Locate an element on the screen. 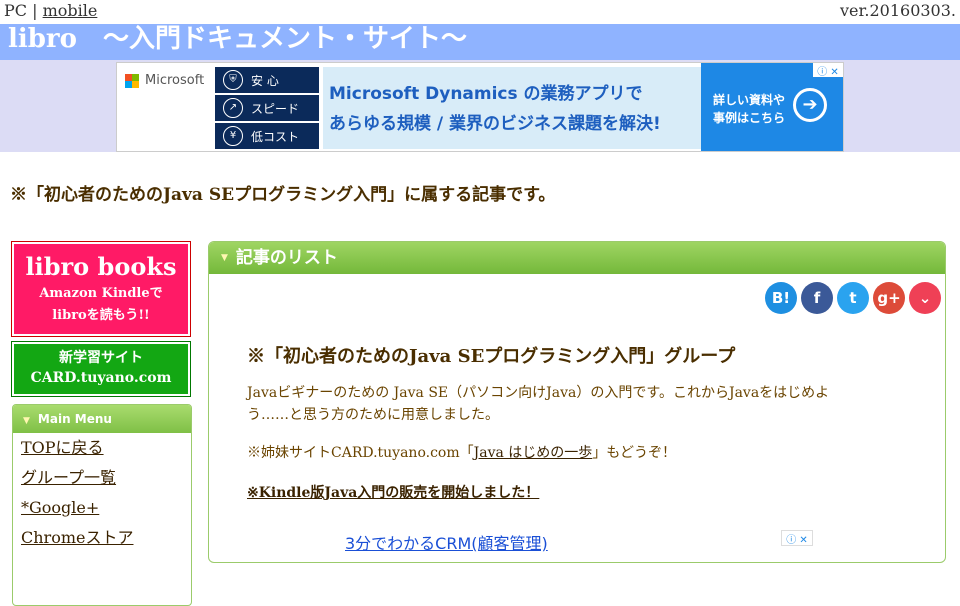 The width and height of the screenshot is (960, 606). ad-feature-label: 低コスト is located at coordinates (275, 136).